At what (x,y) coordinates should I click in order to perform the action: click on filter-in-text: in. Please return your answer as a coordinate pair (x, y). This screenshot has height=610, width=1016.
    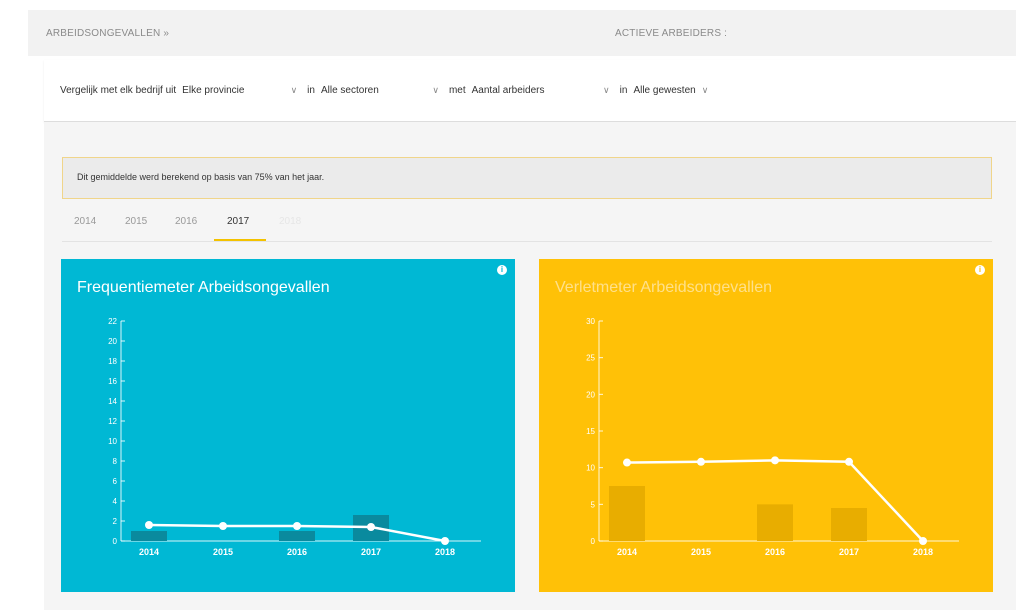
    Looking at the image, I should click on (311, 90).